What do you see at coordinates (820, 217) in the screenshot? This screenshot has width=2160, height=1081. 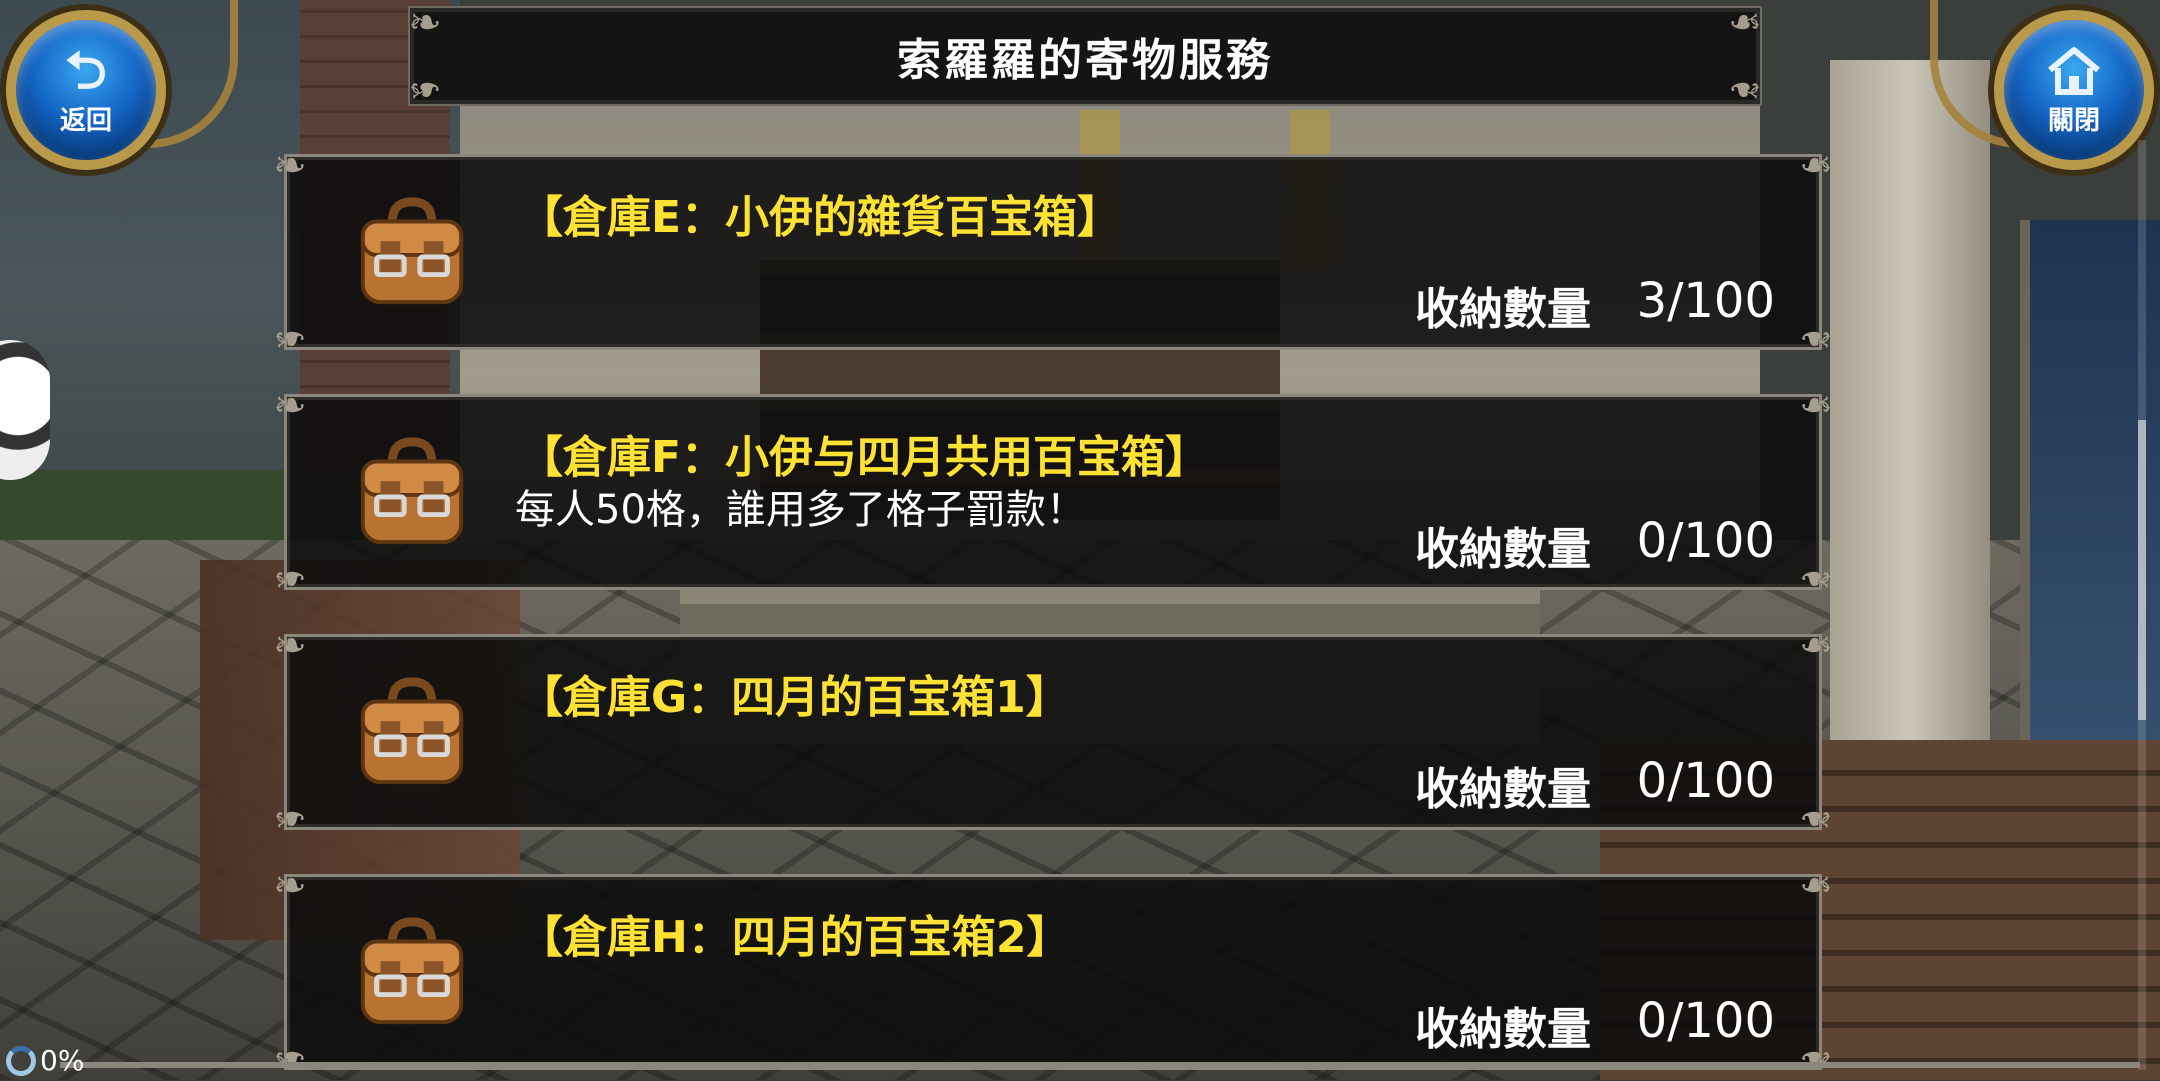 I see `storage-name: 【倉庫E：小伊的雜貨百宝箱】` at bounding box center [820, 217].